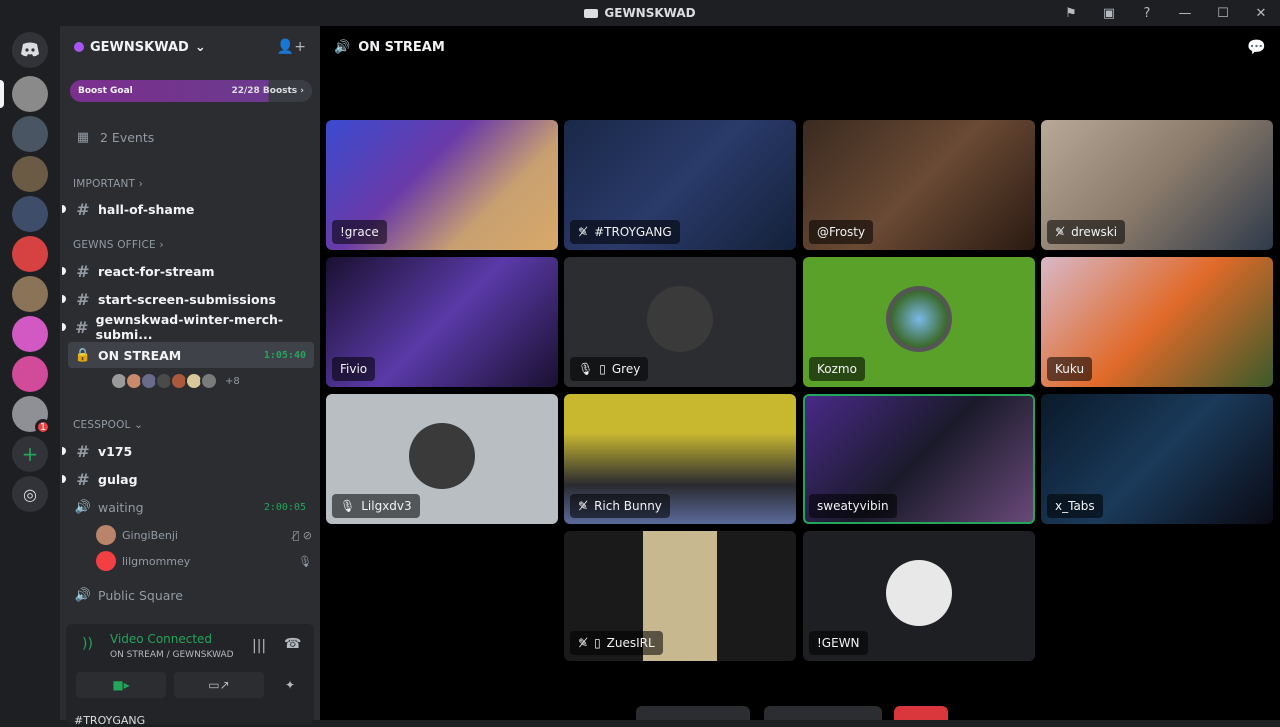 Image resolution: width=1280 pixels, height=727 pixels. Describe the element at coordinates (156, 561) in the screenshot. I see `voice-user-name: lilgmommey` at that location.